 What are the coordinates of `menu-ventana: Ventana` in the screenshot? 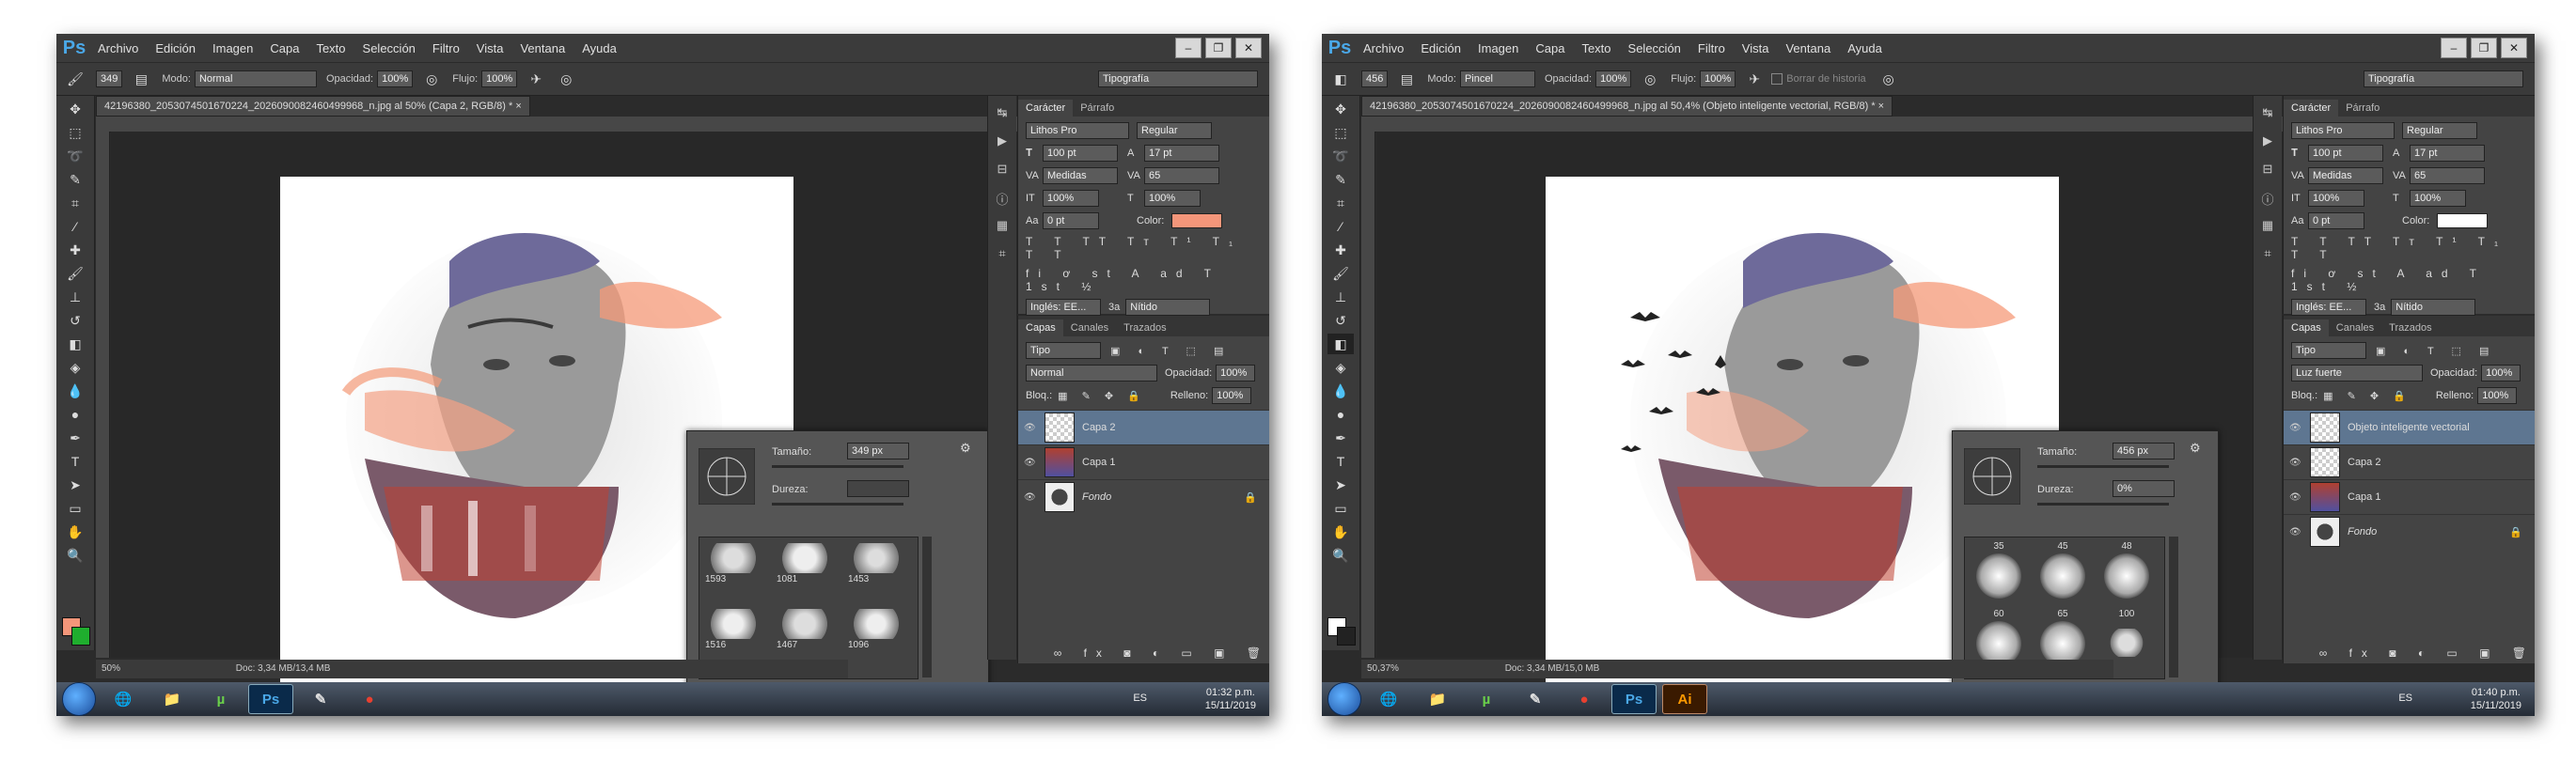 It's located at (542, 48).